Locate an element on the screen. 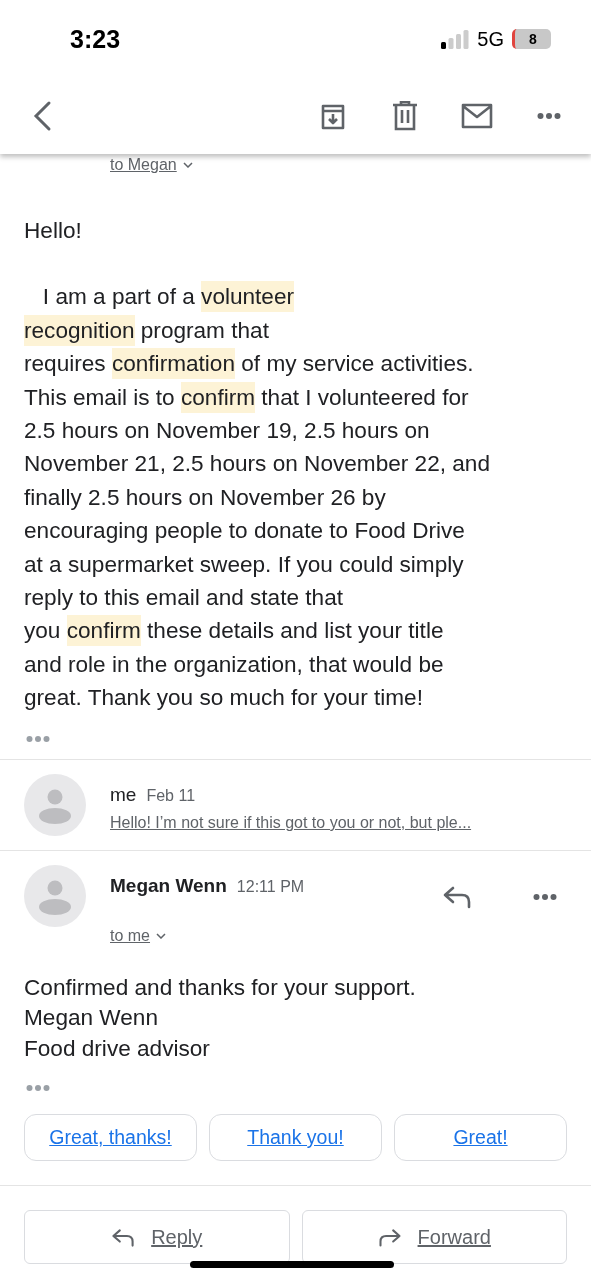 The height and width of the screenshot is (1280, 591). status-time: 3:23 is located at coordinates (96, 39).